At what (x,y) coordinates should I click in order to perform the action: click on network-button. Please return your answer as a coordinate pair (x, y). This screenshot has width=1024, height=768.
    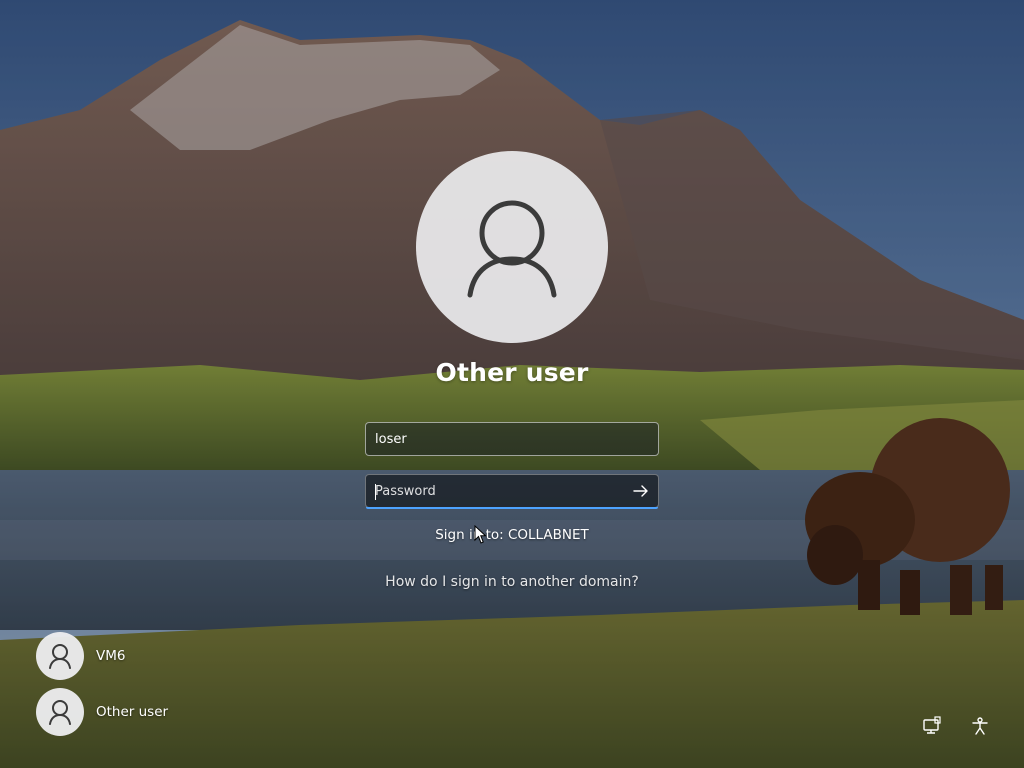
    Looking at the image, I should click on (932, 726).